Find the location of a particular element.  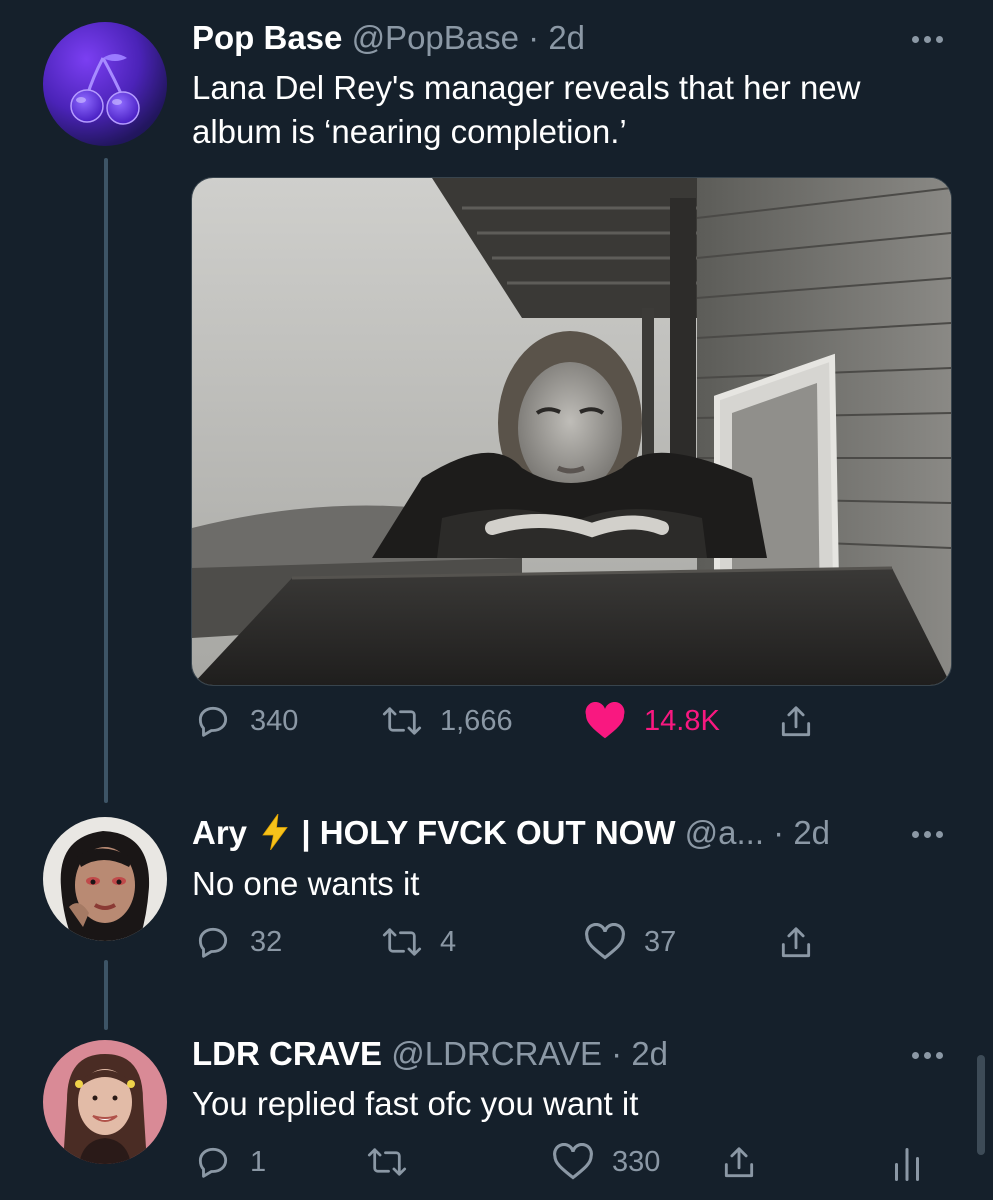

retweet-count: 1,666 is located at coordinates (476, 720).